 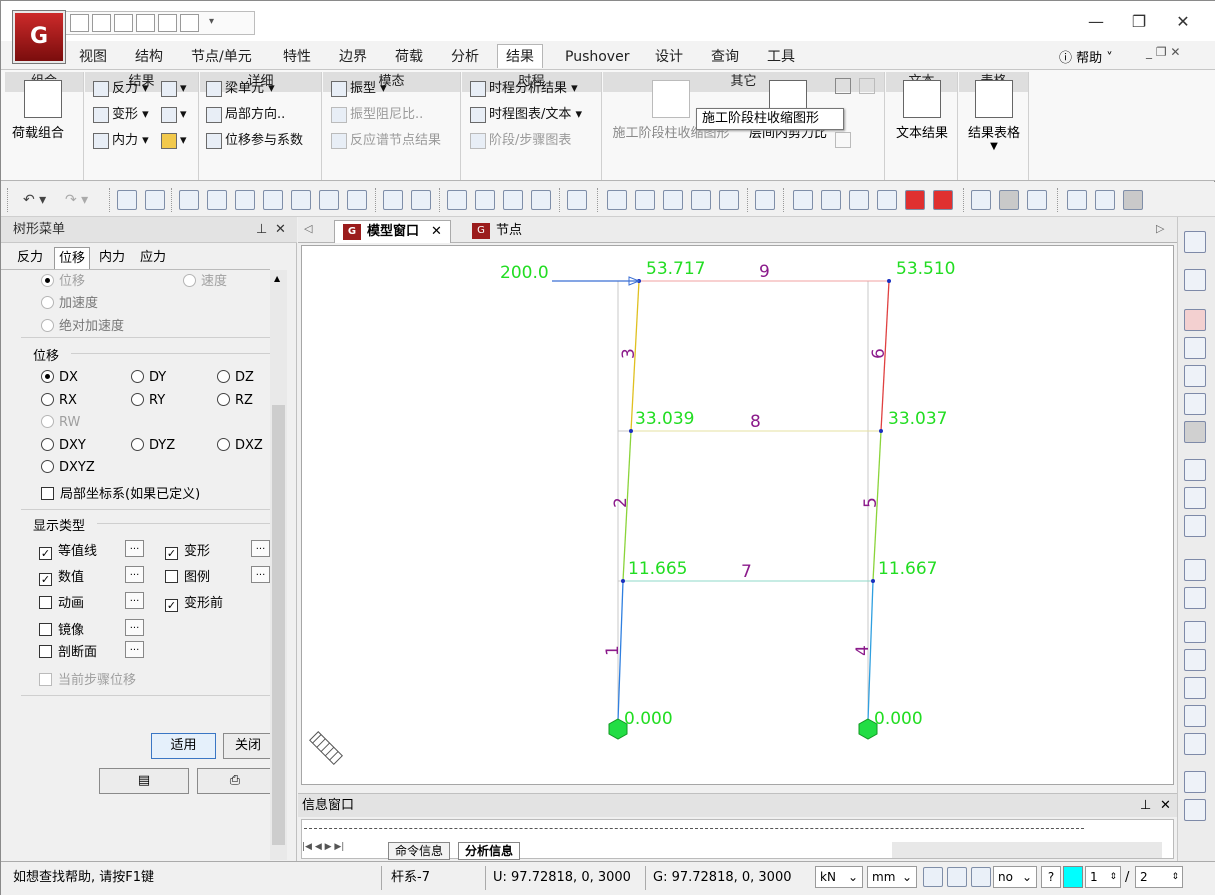 What do you see at coordinates (120, 492) in the screenshot?
I see `local-axis-checkbox: 局部坐标系(如果已定义)` at bounding box center [120, 492].